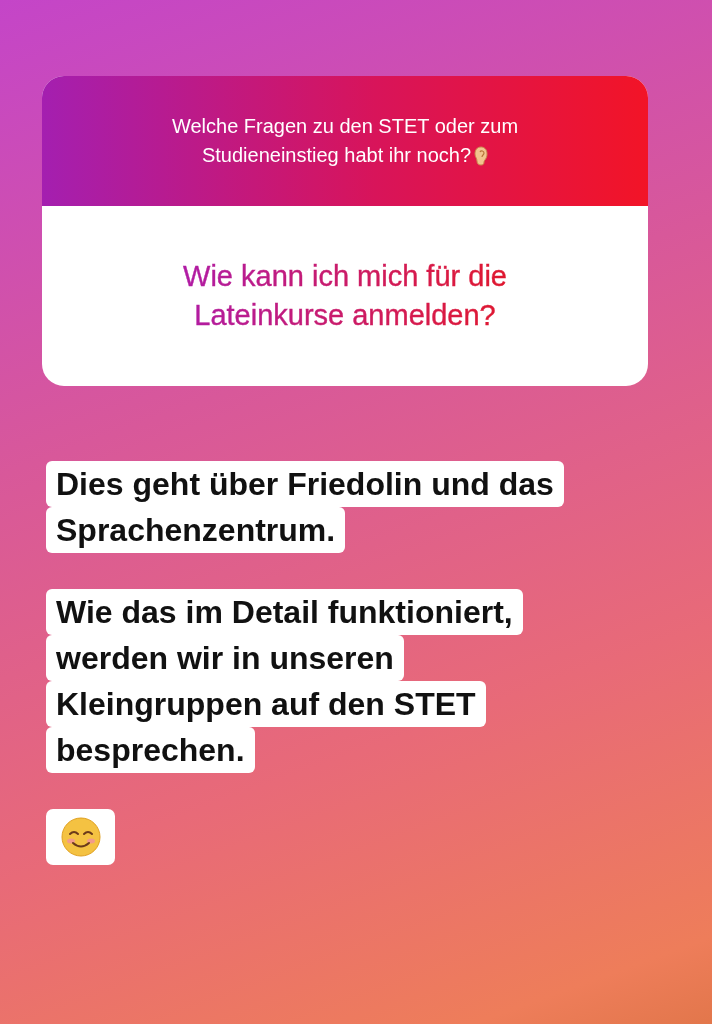 Image resolution: width=712 pixels, height=1024 pixels. What do you see at coordinates (80, 837) in the screenshot?
I see `smiley-icon` at bounding box center [80, 837].